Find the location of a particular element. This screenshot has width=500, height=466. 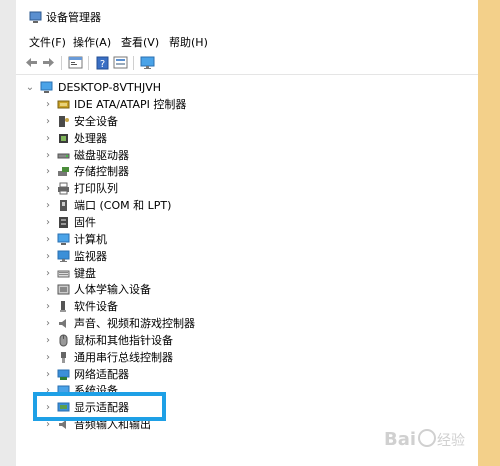

chevron-down-icon: ⌄ is located at coordinates (30, 87).